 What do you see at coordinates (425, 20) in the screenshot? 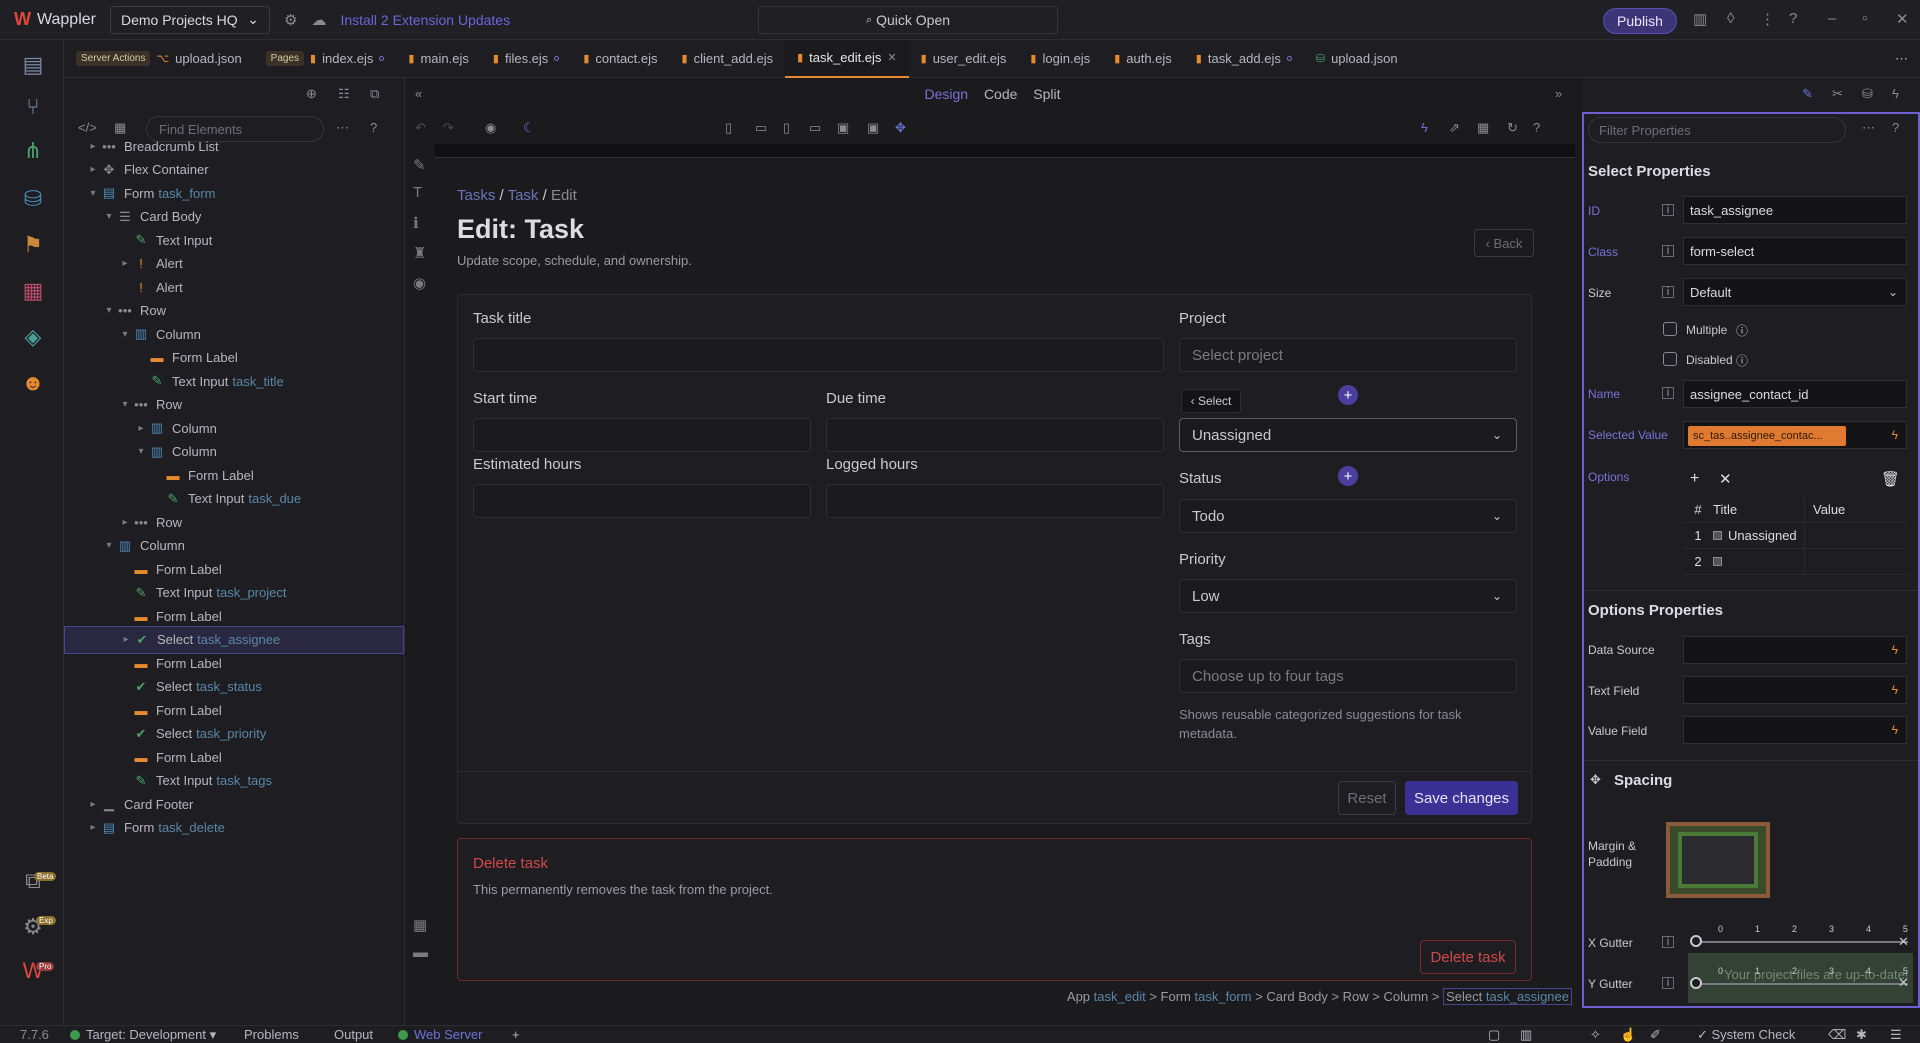
I see `install-updates-link: Install 2 Extension Updates` at bounding box center [425, 20].